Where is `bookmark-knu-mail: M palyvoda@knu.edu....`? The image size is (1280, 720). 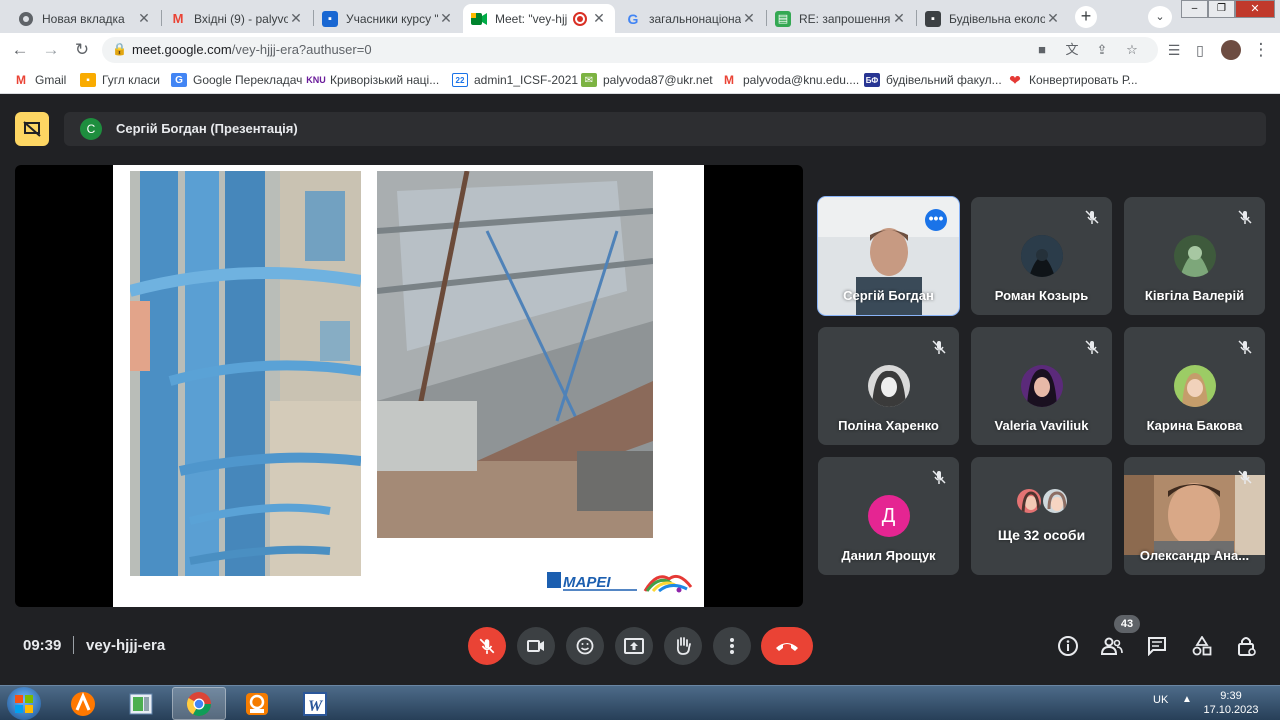
bookmark-knu-mail: M palyvoda@knu.edu.... is located at coordinates (790, 80).